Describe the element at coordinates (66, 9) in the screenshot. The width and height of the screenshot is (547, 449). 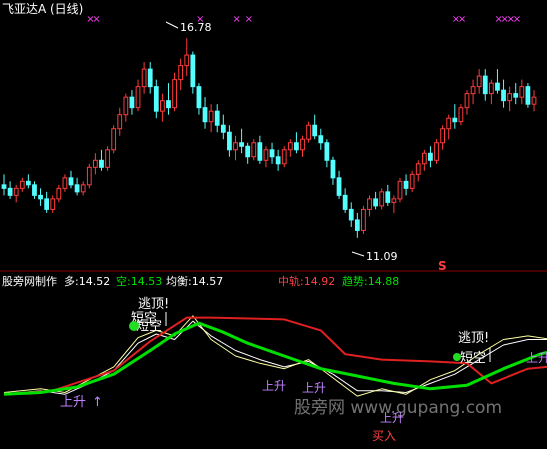
I see `chart-period: (日线)` at that location.